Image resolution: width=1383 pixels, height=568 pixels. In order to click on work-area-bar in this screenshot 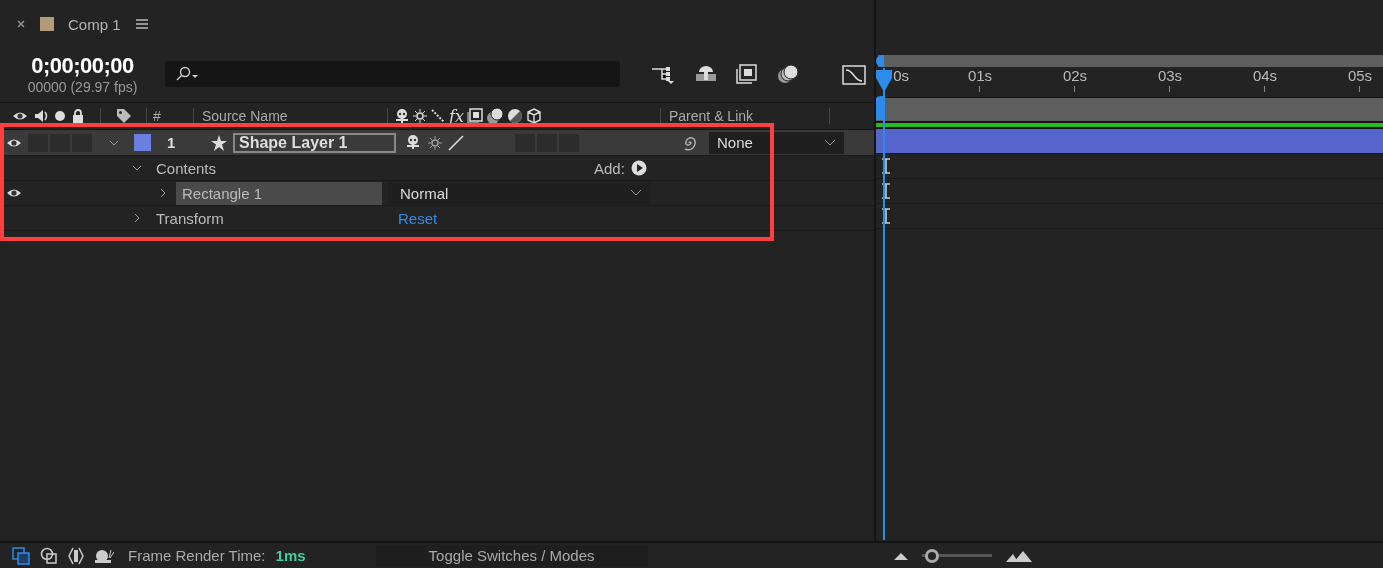, I will do `click(1129, 109)`.